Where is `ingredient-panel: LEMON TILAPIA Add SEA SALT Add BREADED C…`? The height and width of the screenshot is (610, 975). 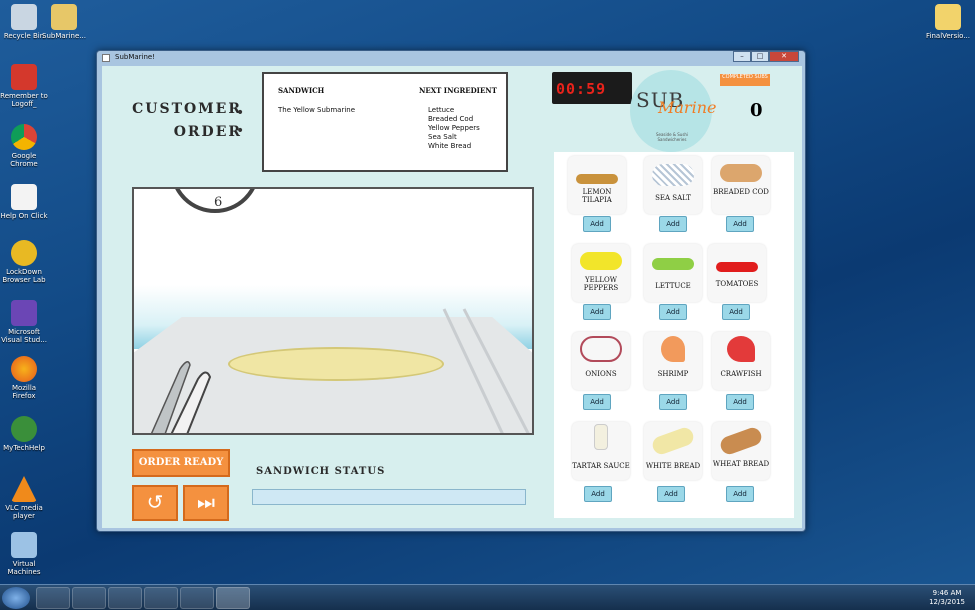 ingredient-panel: LEMON TILAPIA Add SEA SALT Add BREADED C… is located at coordinates (674, 335).